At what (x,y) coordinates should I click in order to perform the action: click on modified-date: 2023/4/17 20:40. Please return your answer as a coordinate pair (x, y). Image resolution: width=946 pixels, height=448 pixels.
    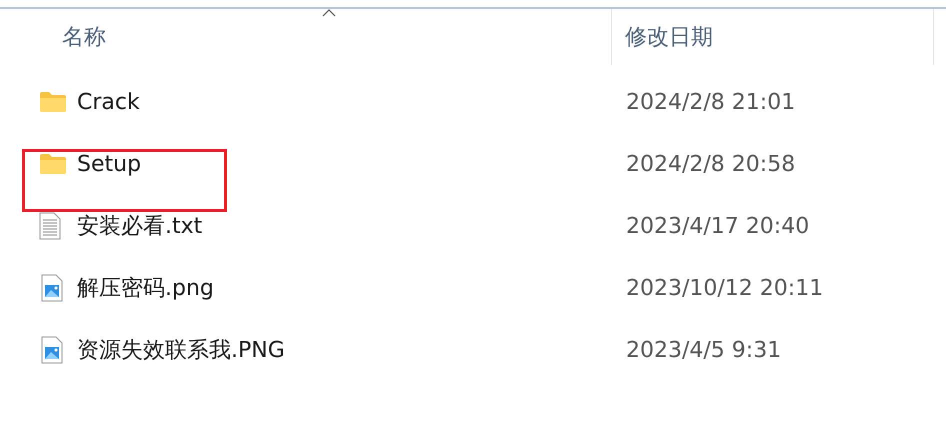
    Looking at the image, I should click on (718, 226).